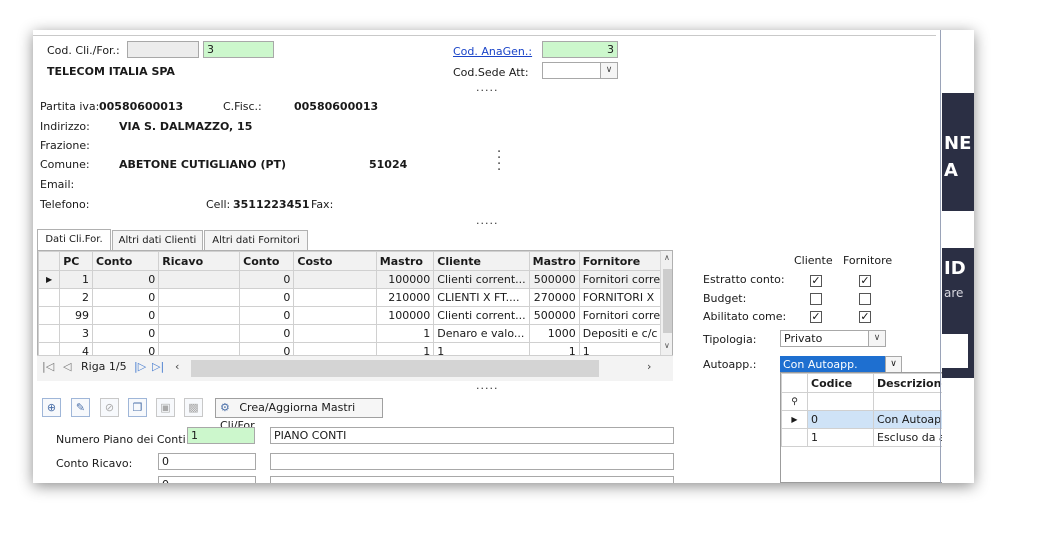 This screenshot has width=1039, height=548. I want to click on tab-altri-dati-clienti: Altri dati Clienti, so click(157, 240).